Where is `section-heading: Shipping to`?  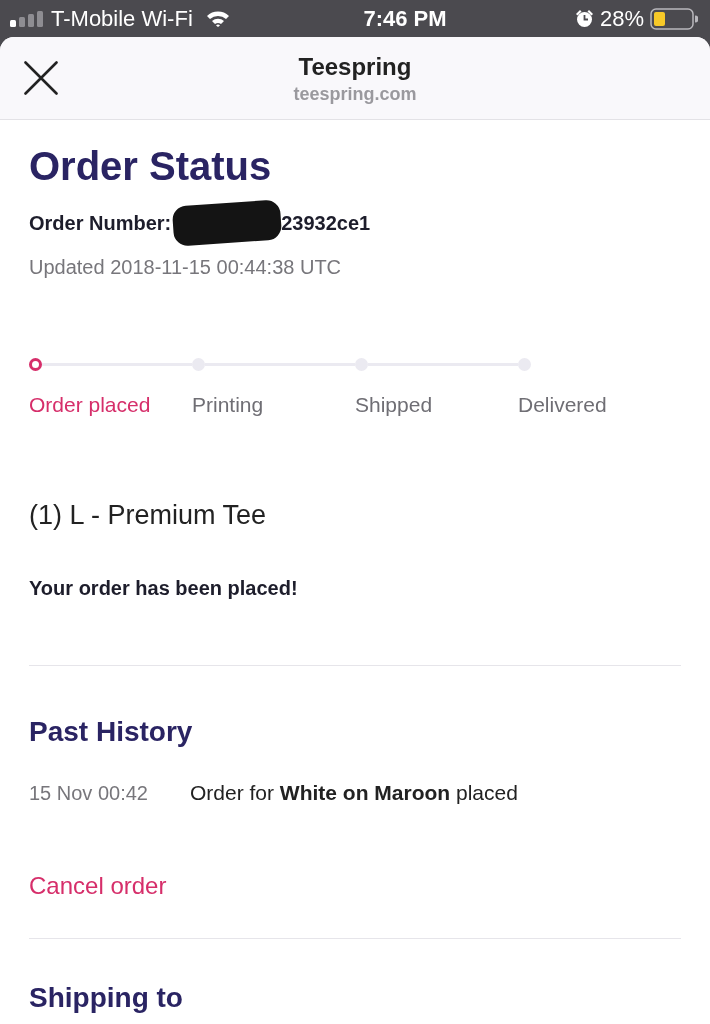 section-heading: Shipping to is located at coordinates (106, 998).